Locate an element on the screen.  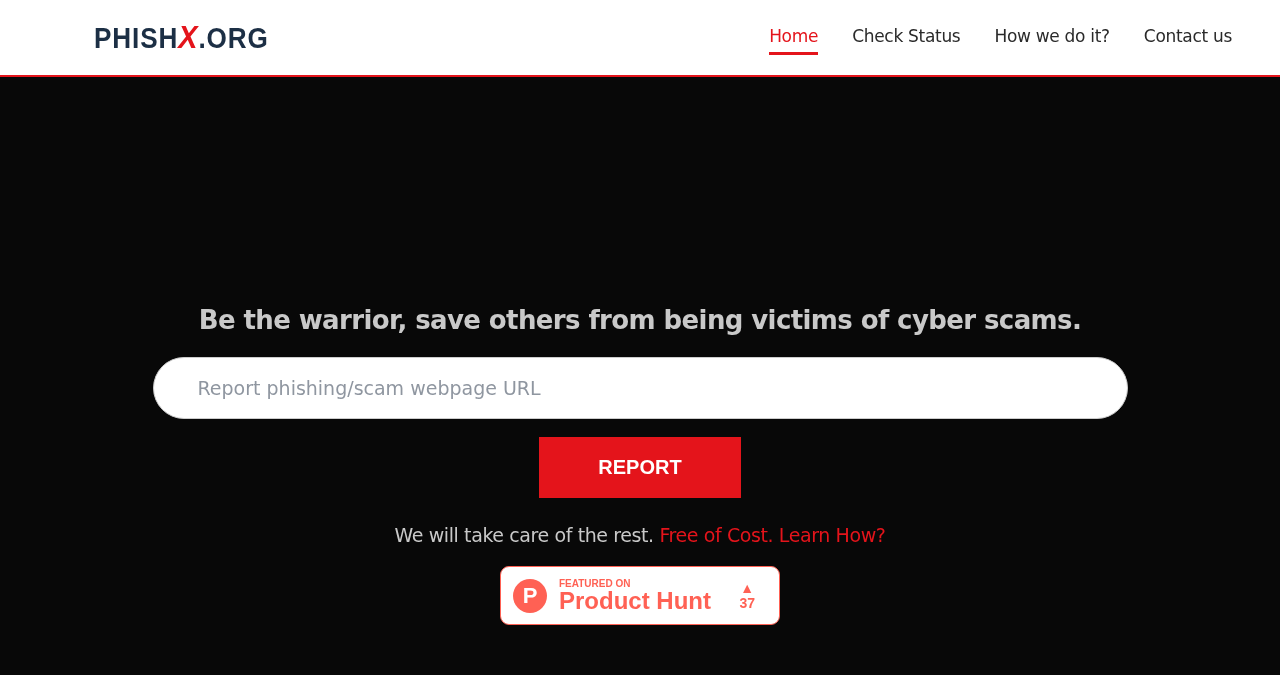
hero-heading: Be the warrior, save others from being victims of cyber scams. is located at coordinates (640, 320).